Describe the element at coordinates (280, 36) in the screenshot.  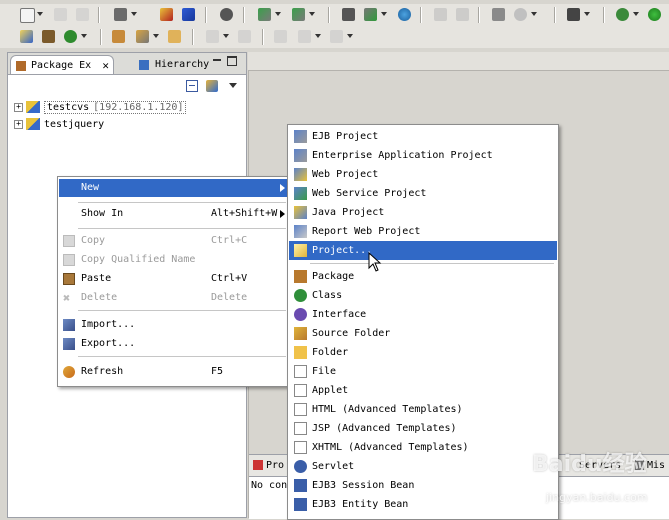
I see `history-button` at that location.